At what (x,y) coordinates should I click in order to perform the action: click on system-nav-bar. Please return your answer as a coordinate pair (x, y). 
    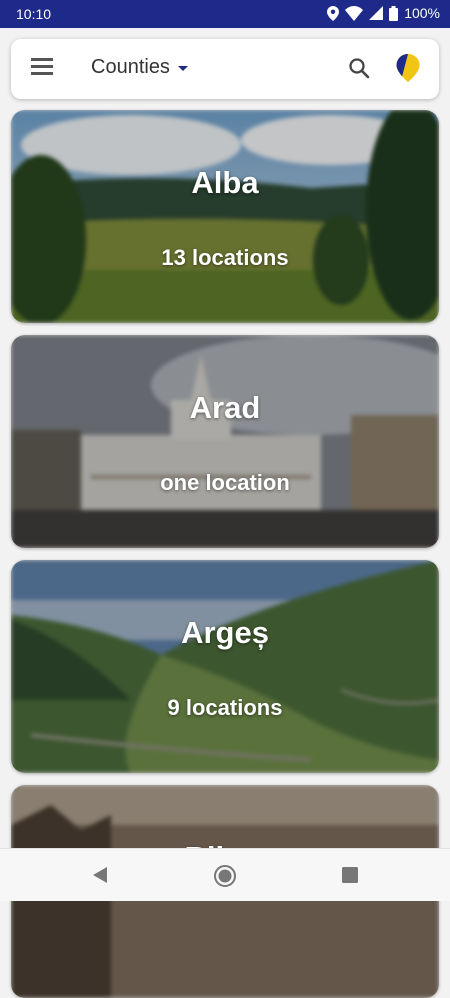
    Looking at the image, I should click on (225, 874).